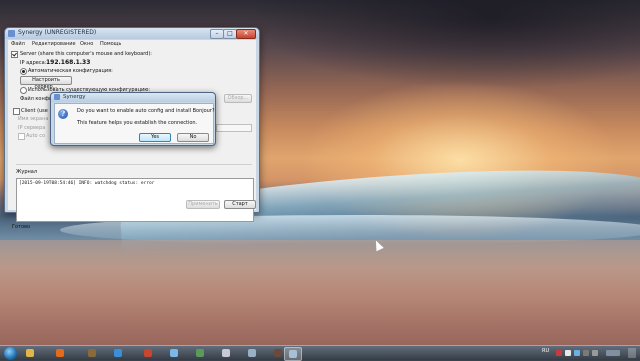  What do you see at coordinates (23, 71) in the screenshot?
I see `auto-config-radio` at bounding box center [23, 71].